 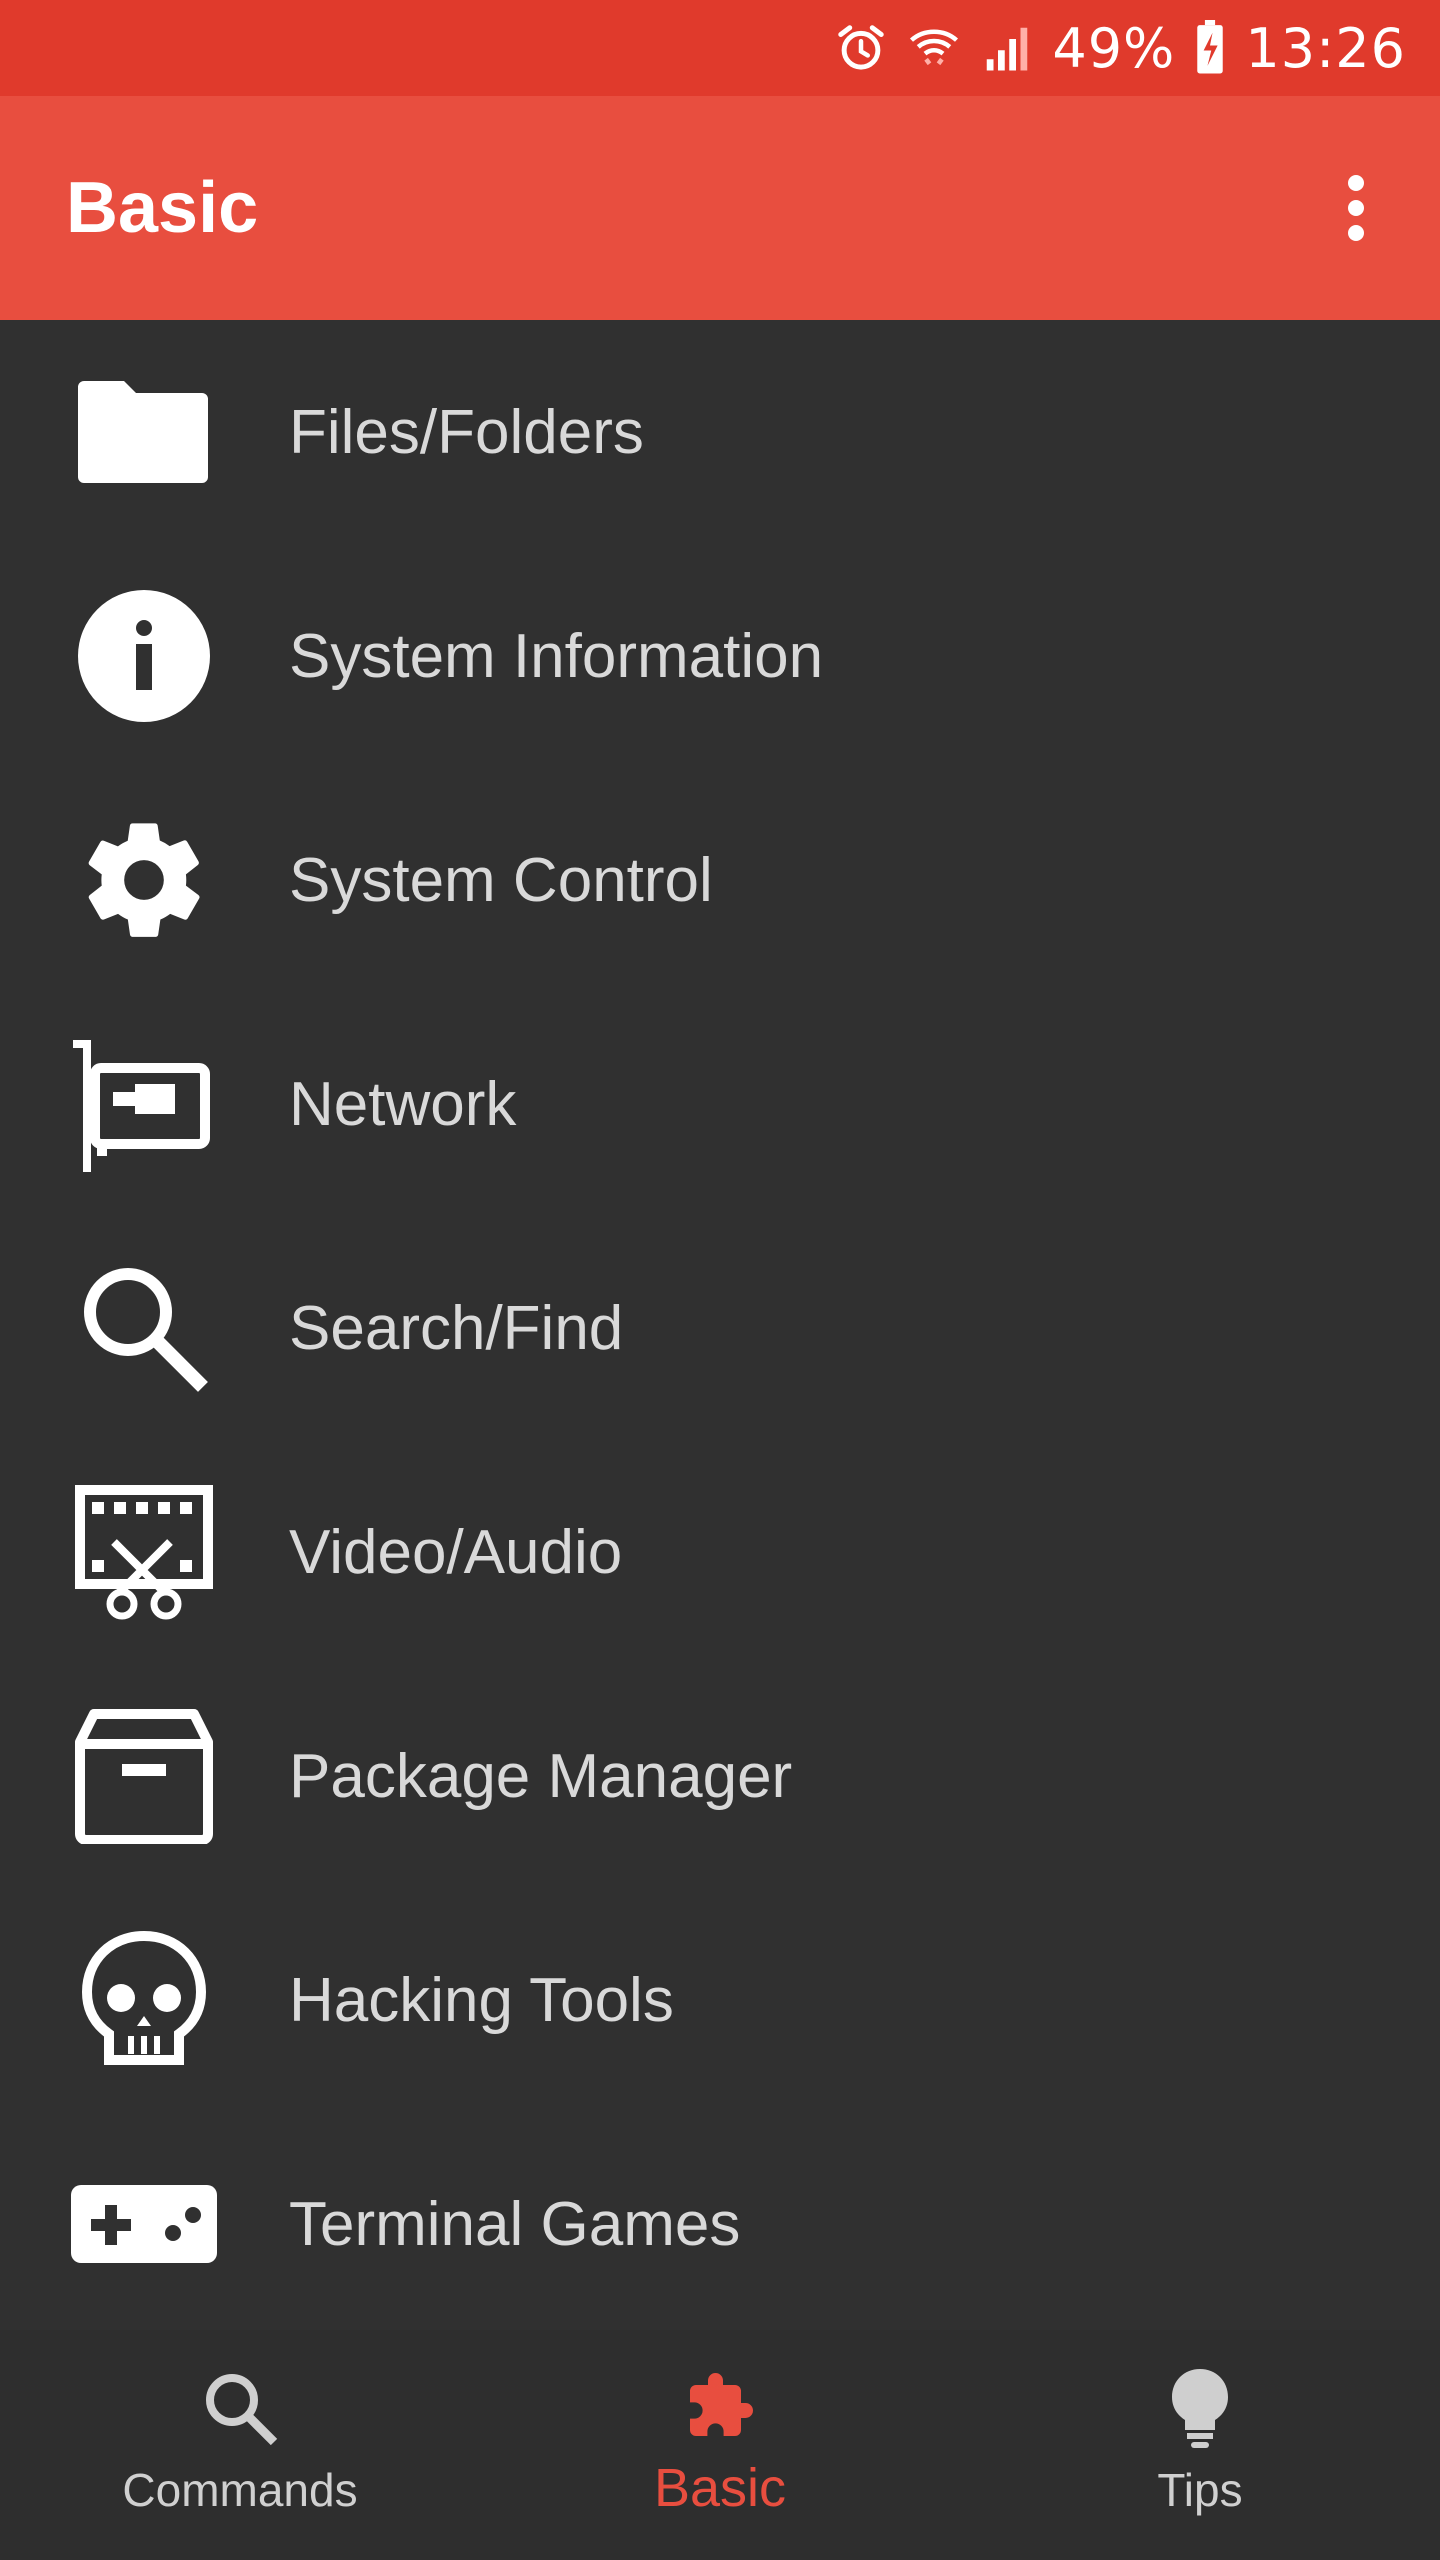 What do you see at coordinates (720, 1104) in the screenshot?
I see `list-item-network: Network` at bounding box center [720, 1104].